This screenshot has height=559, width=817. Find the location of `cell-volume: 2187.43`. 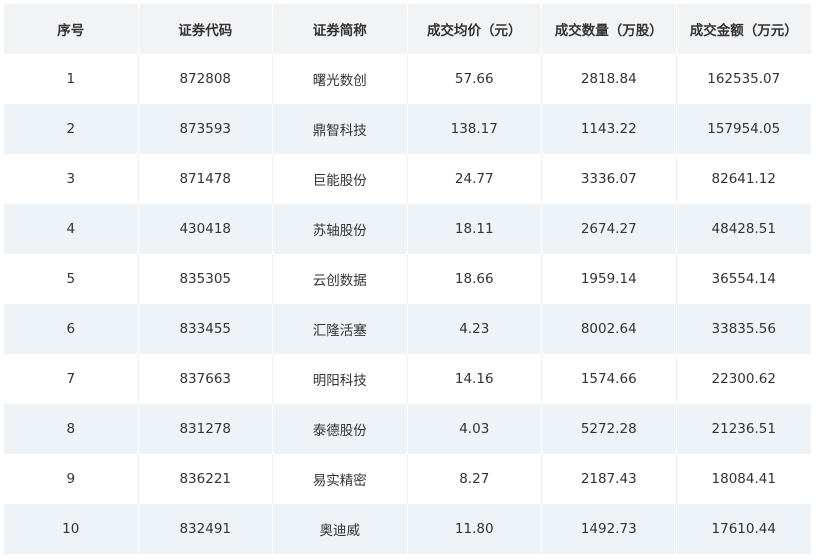

cell-volume: 2187.43 is located at coordinates (609, 479).